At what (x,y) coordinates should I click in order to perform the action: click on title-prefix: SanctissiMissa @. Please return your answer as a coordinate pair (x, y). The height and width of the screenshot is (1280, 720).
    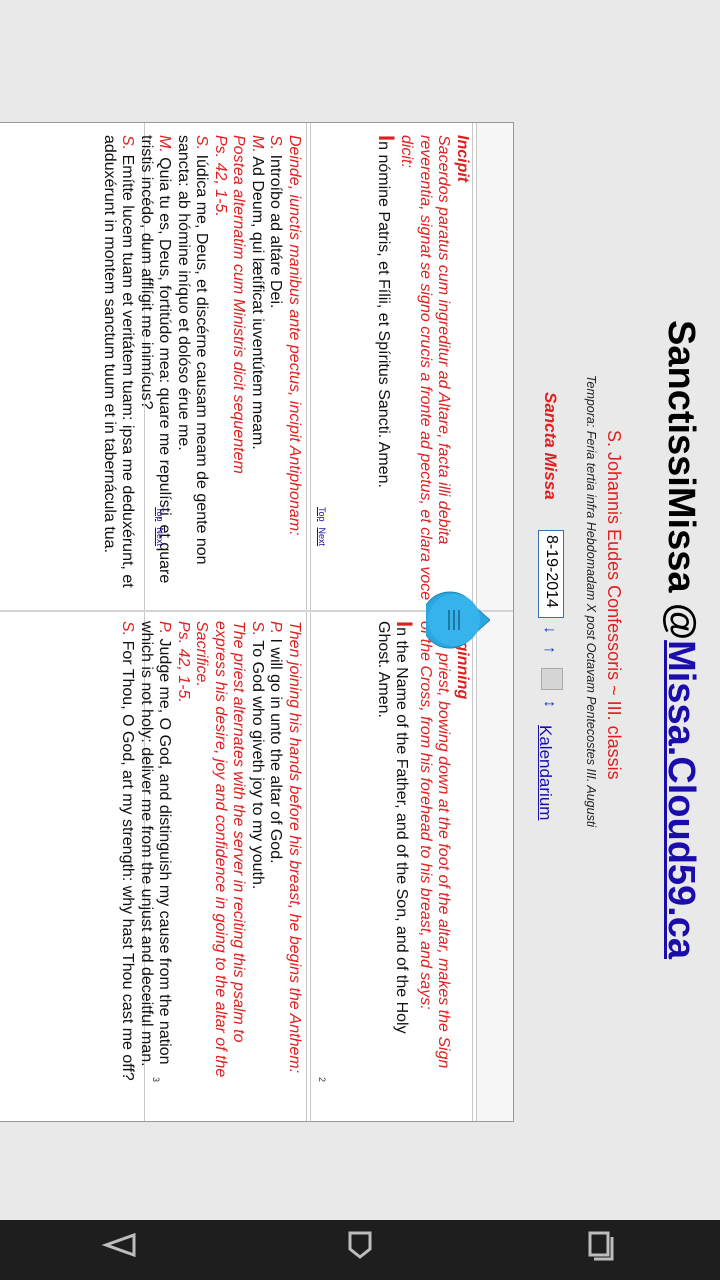
    Looking at the image, I should click on (681, 480).